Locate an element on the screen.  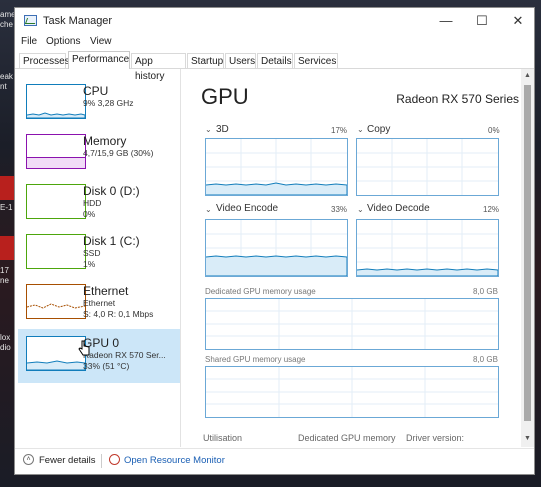
cpu-sparkline is located at coordinates (56, 115).